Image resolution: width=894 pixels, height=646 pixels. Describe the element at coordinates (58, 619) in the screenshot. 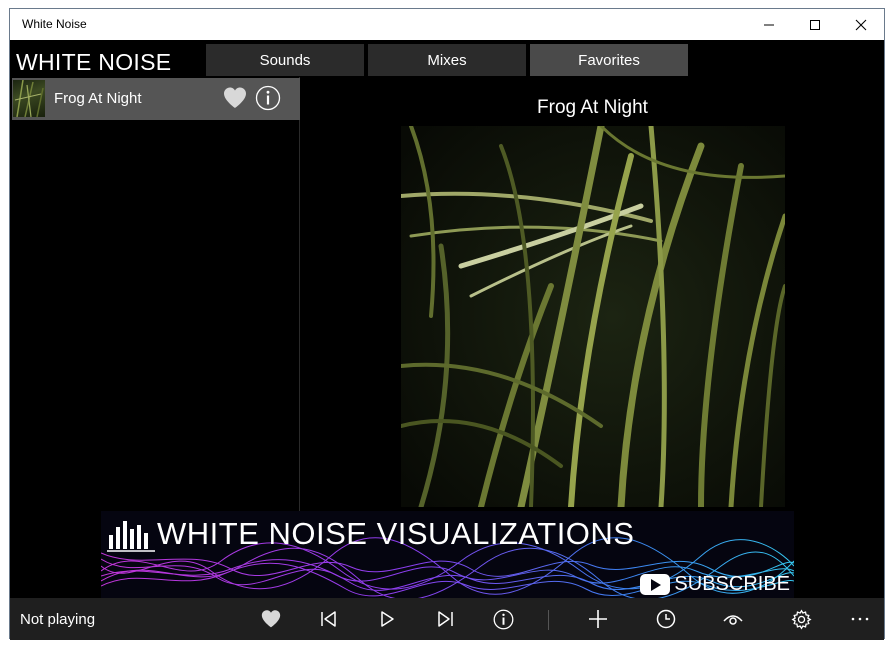

I see `playback-status: Not playing` at that location.